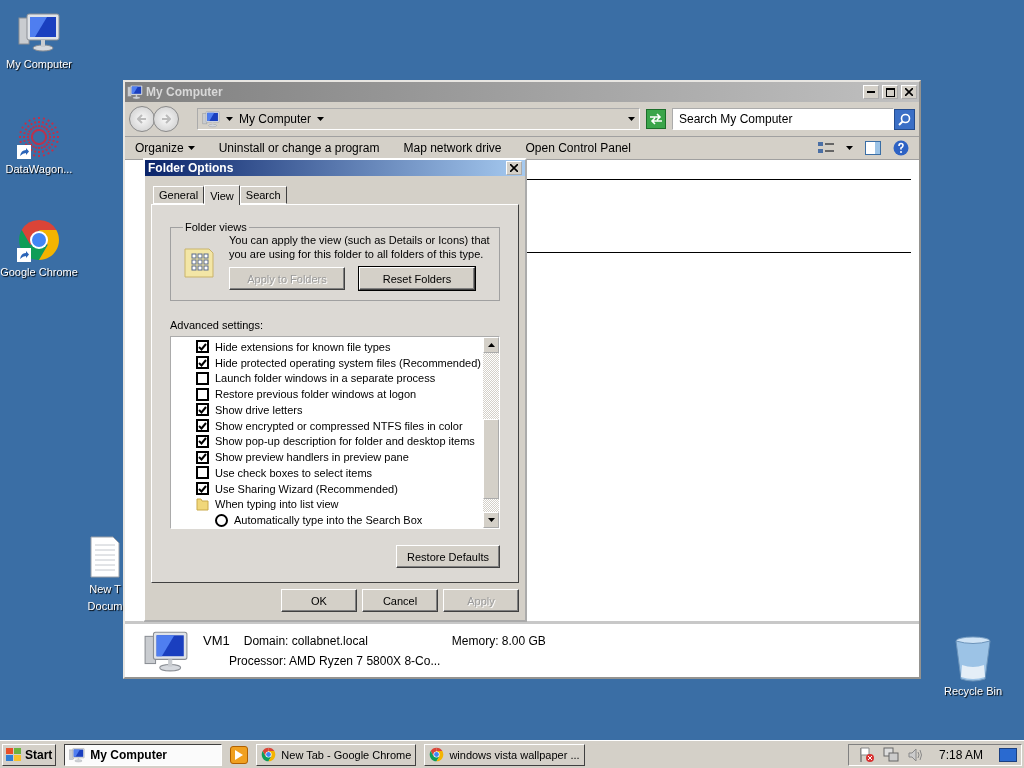  I want to click on restore-defaults-button: Restore Defaults, so click(448, 556).